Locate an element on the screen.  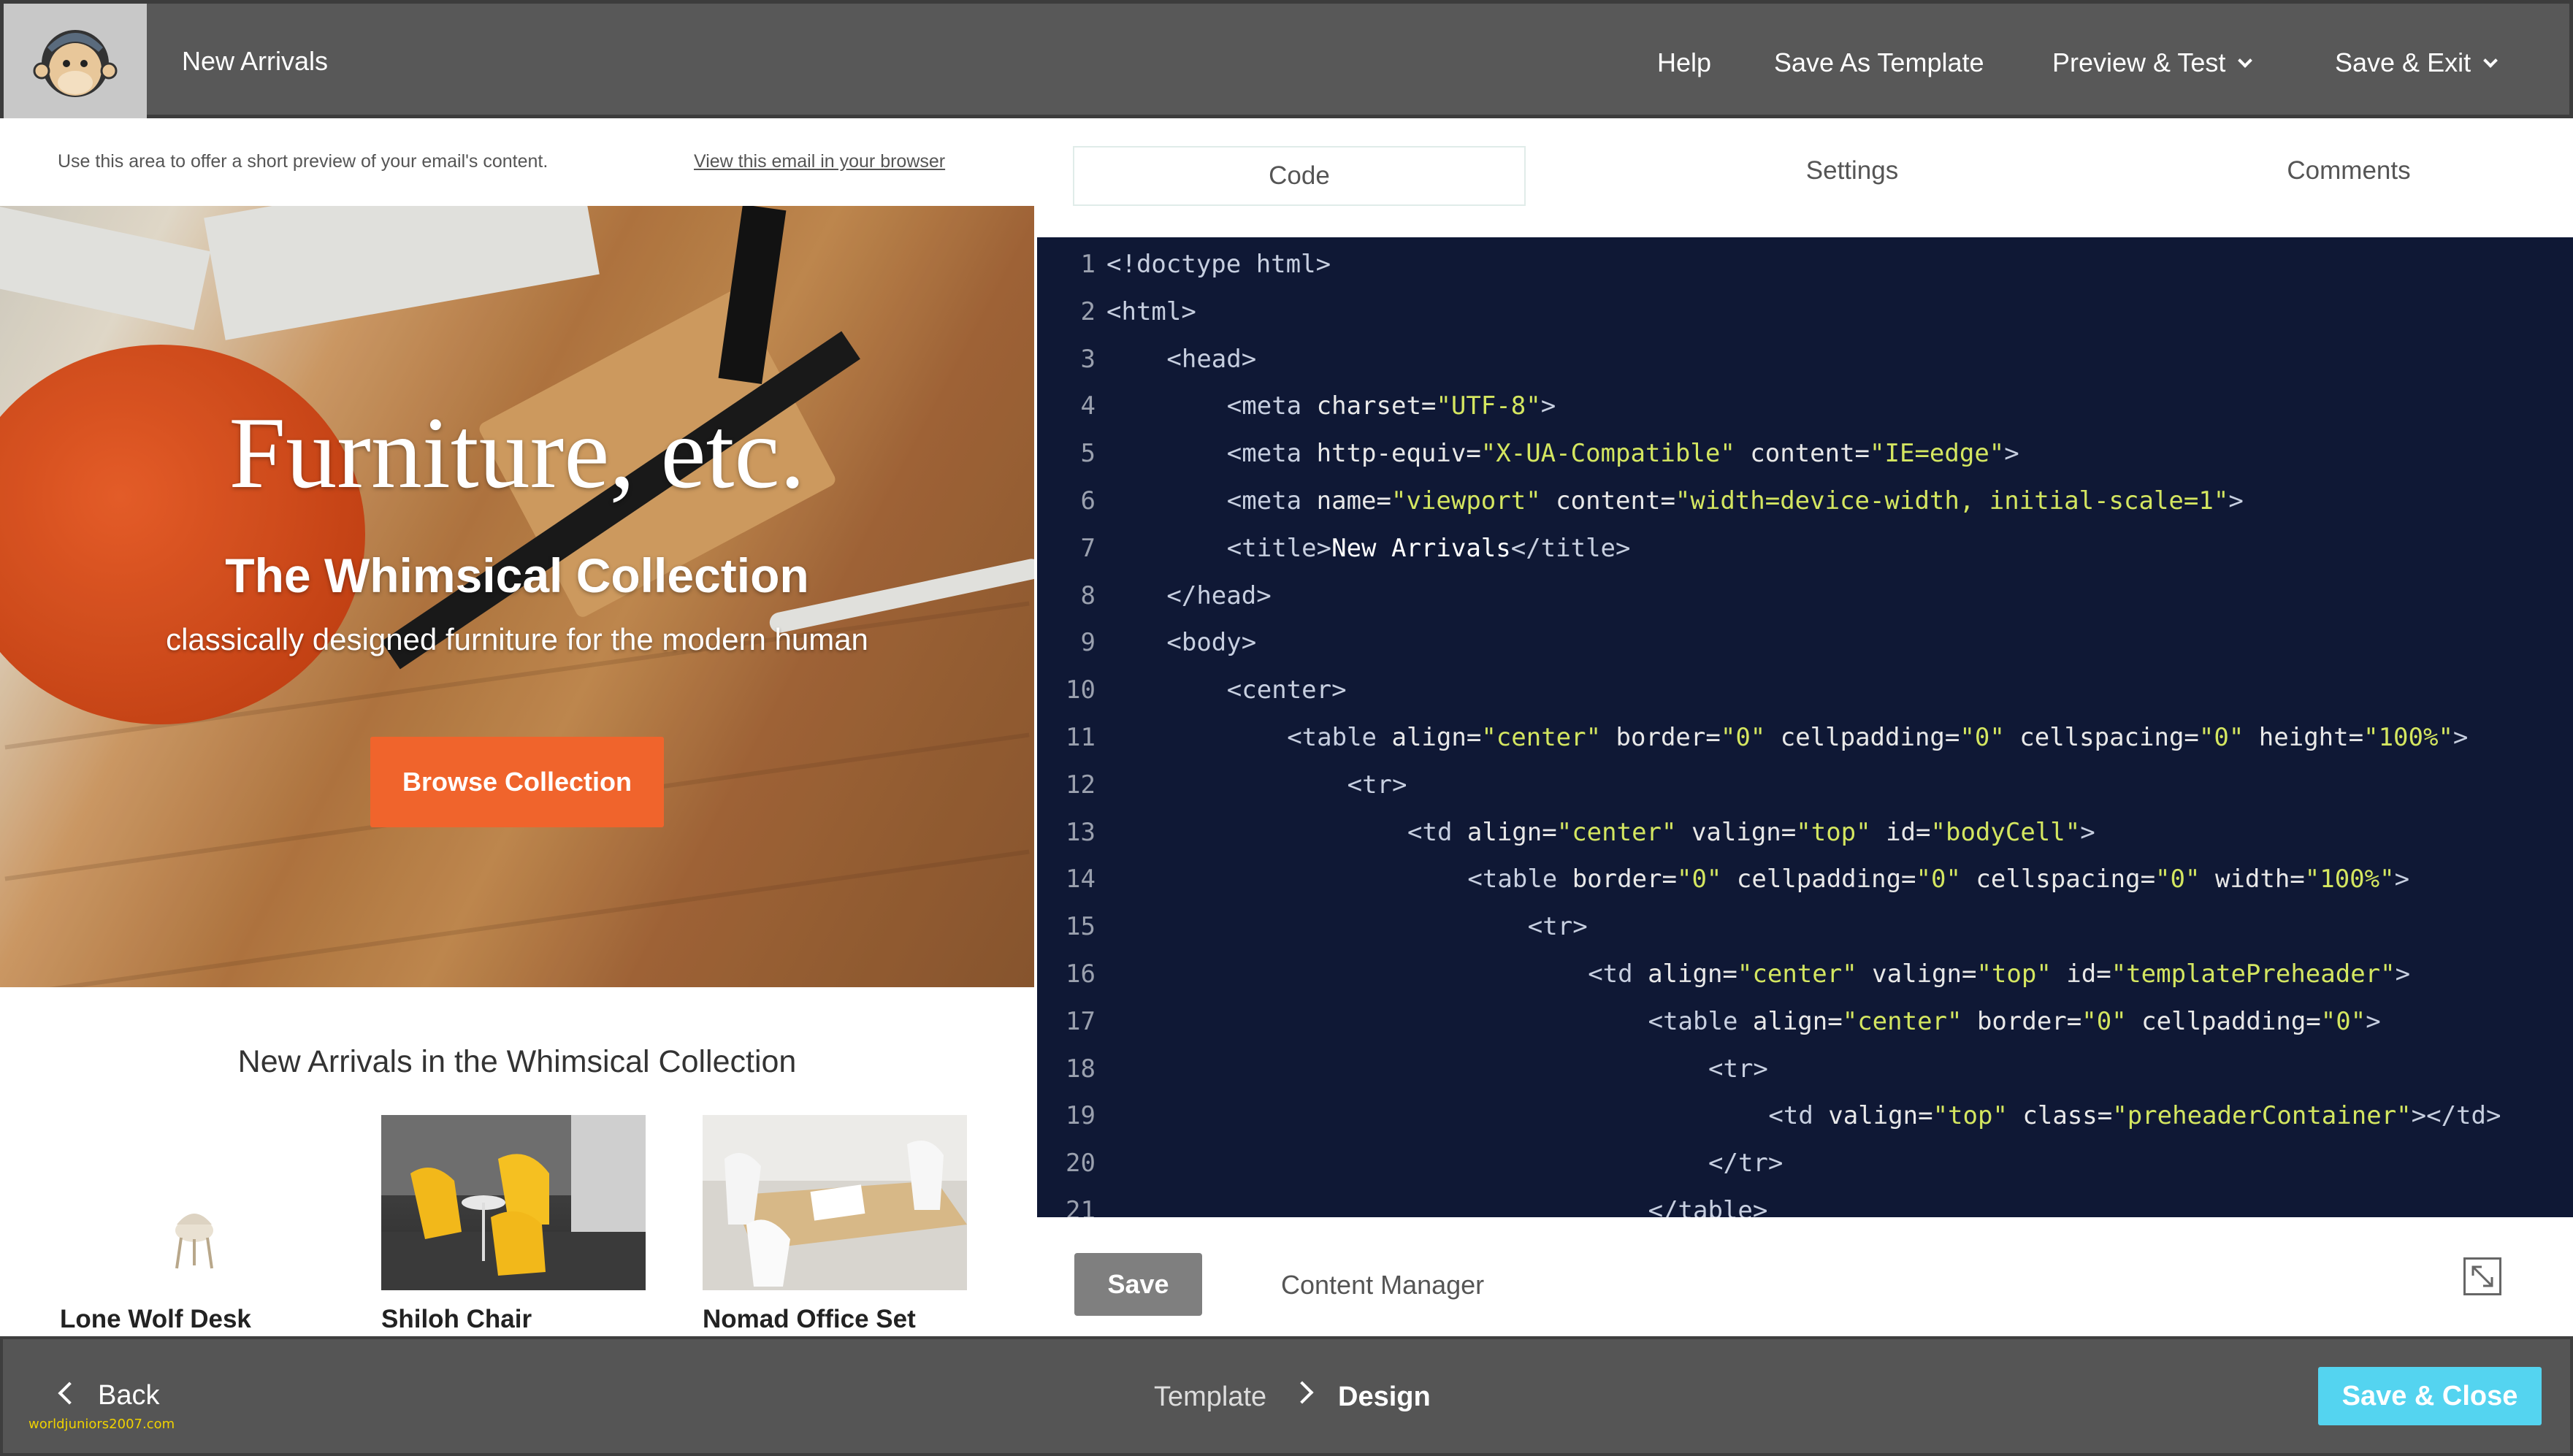
line-number: 18 is located at coordinates (1081, 1069).